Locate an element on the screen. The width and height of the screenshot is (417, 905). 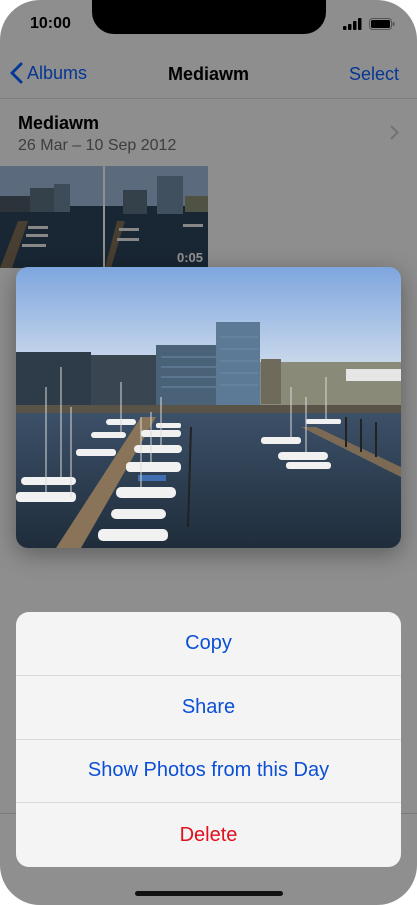
delete-button: Delete is located at coordinates (208, 835).